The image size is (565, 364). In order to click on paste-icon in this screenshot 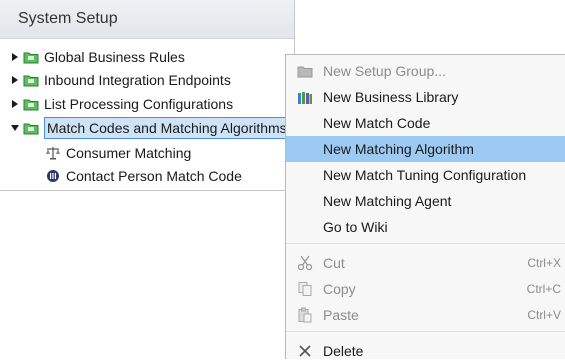, I will do `click(304, 315)`.